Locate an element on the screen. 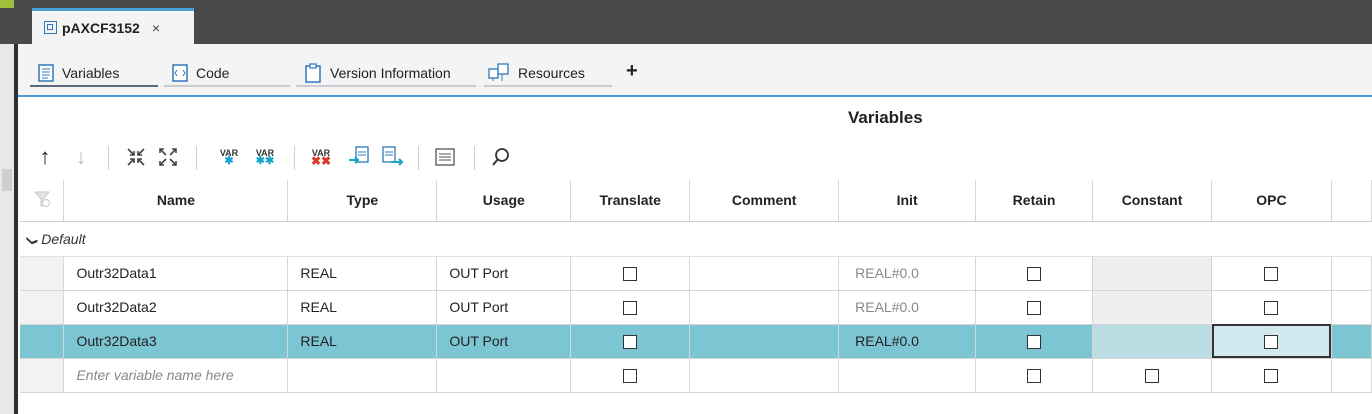  collapse-all-icon is located at coordinates (136, 157).